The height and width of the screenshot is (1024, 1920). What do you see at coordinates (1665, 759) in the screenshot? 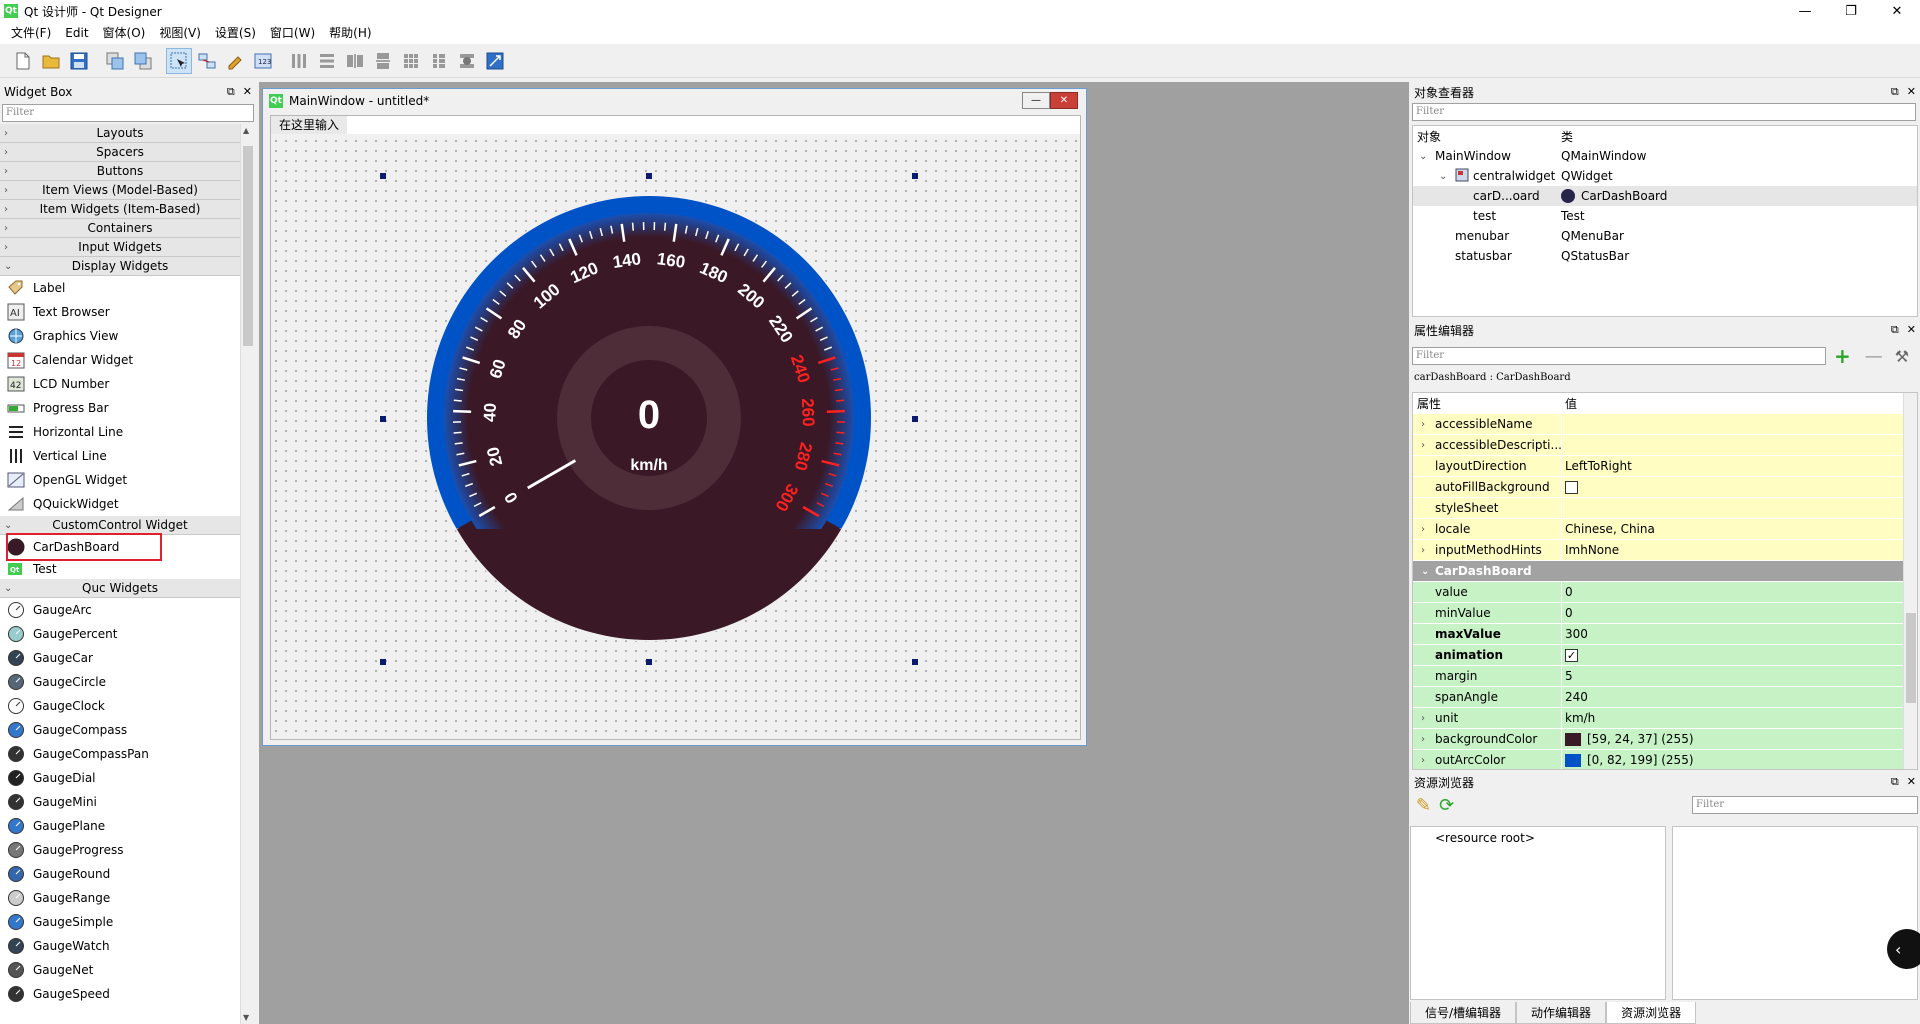
I see `property-row-outarccolor: › outArcColor [0, 82, 199] (255)` at bounding box center [1665, 759].